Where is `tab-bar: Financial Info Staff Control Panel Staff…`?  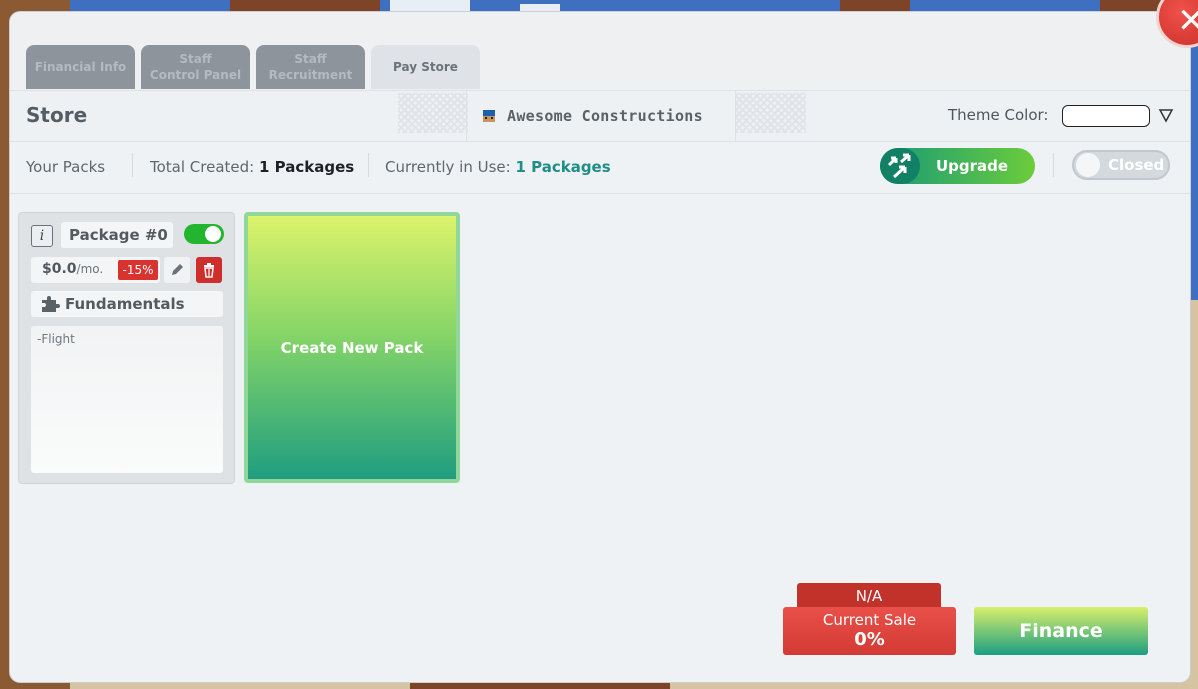
tab-bar: Financial Info Staff Control Panel Staff… is located at coordinates (600, 51).